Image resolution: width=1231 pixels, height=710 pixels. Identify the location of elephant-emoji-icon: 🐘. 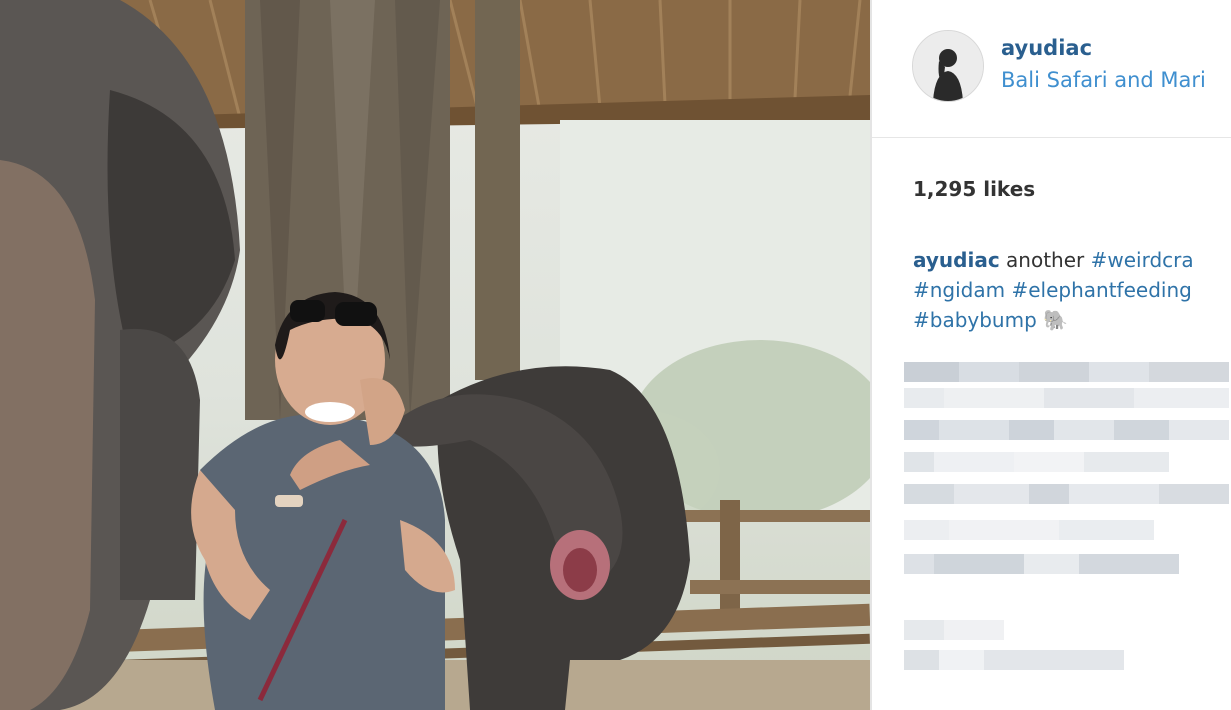
(1056, 320).